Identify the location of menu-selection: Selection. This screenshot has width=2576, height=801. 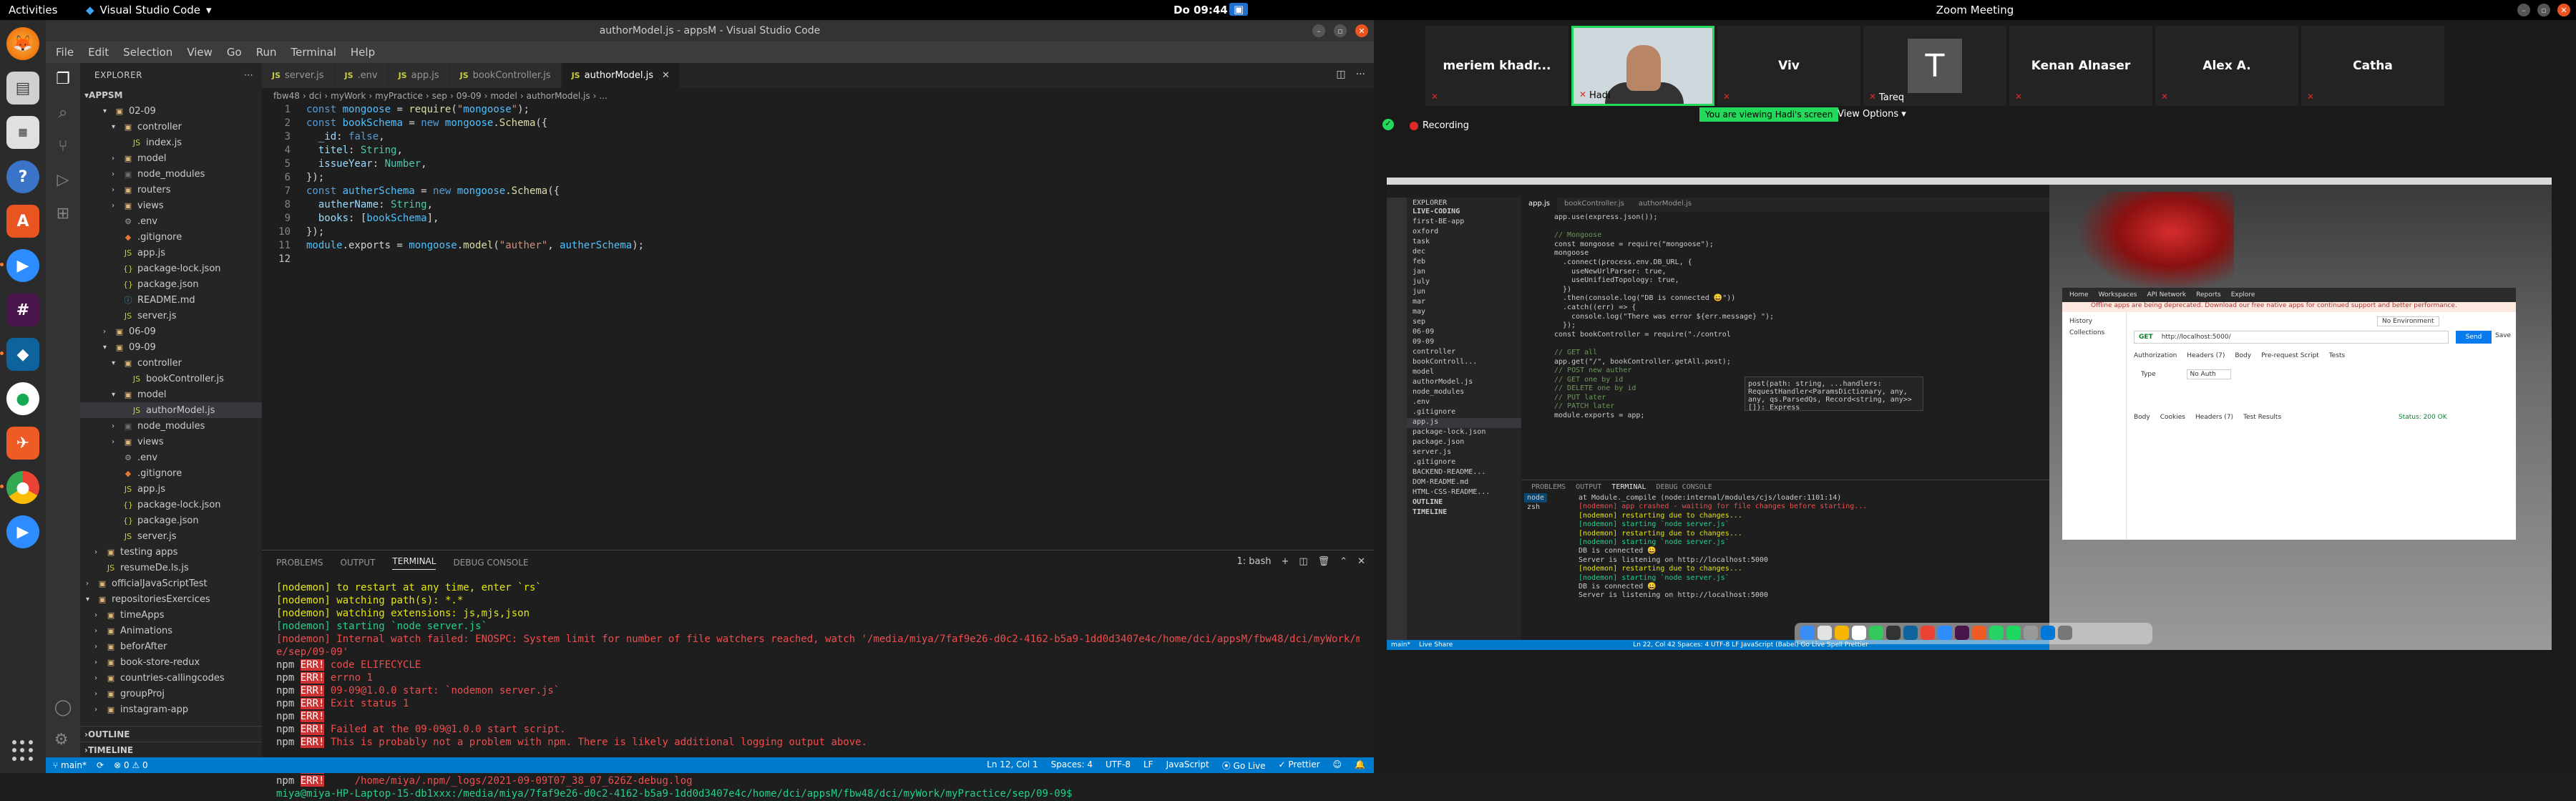
(147, 53).